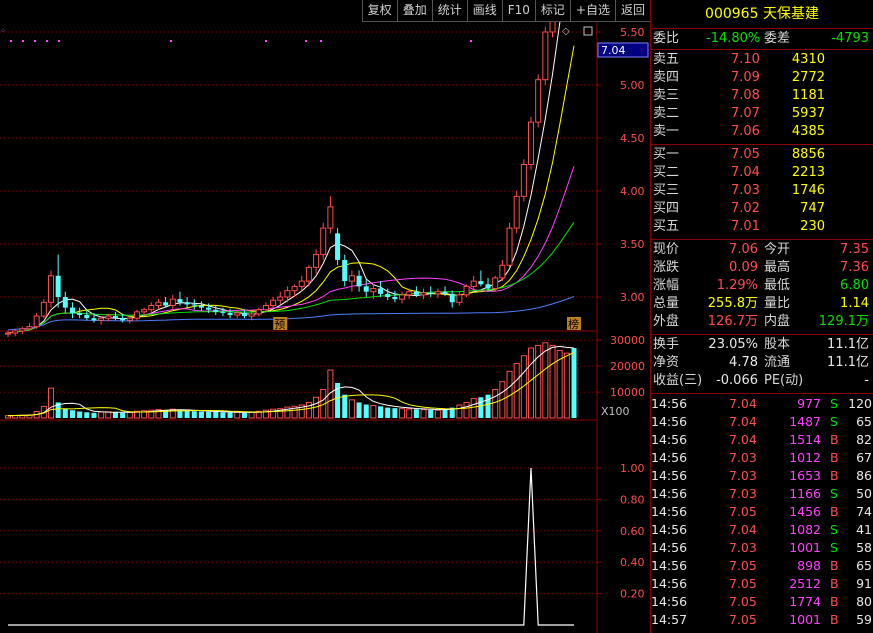  What do you see at coordinates (762, 530) in the screenshot?
I see `trade-row: 14:56 7.04 1082 S 41` at bounding box center [762, 530].